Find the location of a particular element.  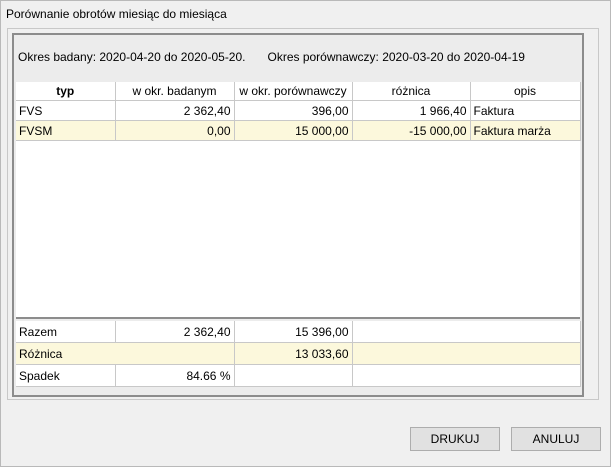

cancel-button: ANULUJ is located at coordinates (556, 439).